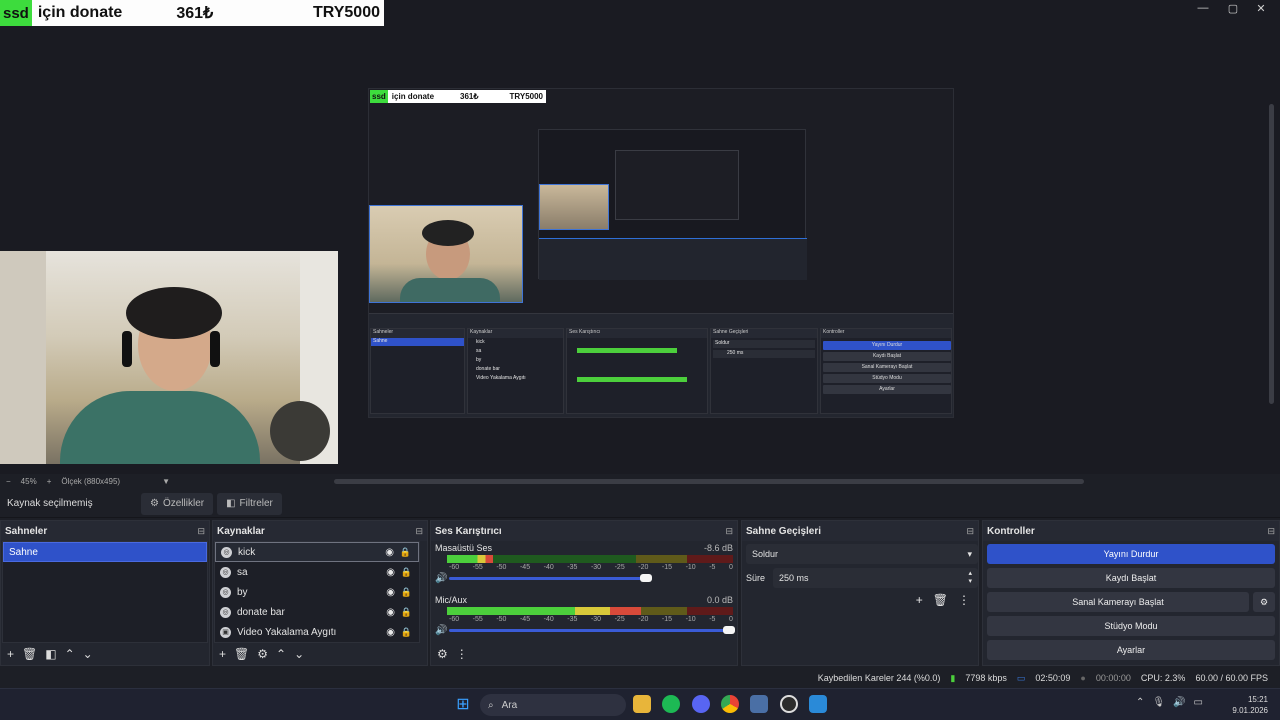 This screenshot has height=720, width=1280. What do you see at coordinates (454, 619) in the screenshot?
I see `meter-tick: -60` at bounding box center [454, 619].